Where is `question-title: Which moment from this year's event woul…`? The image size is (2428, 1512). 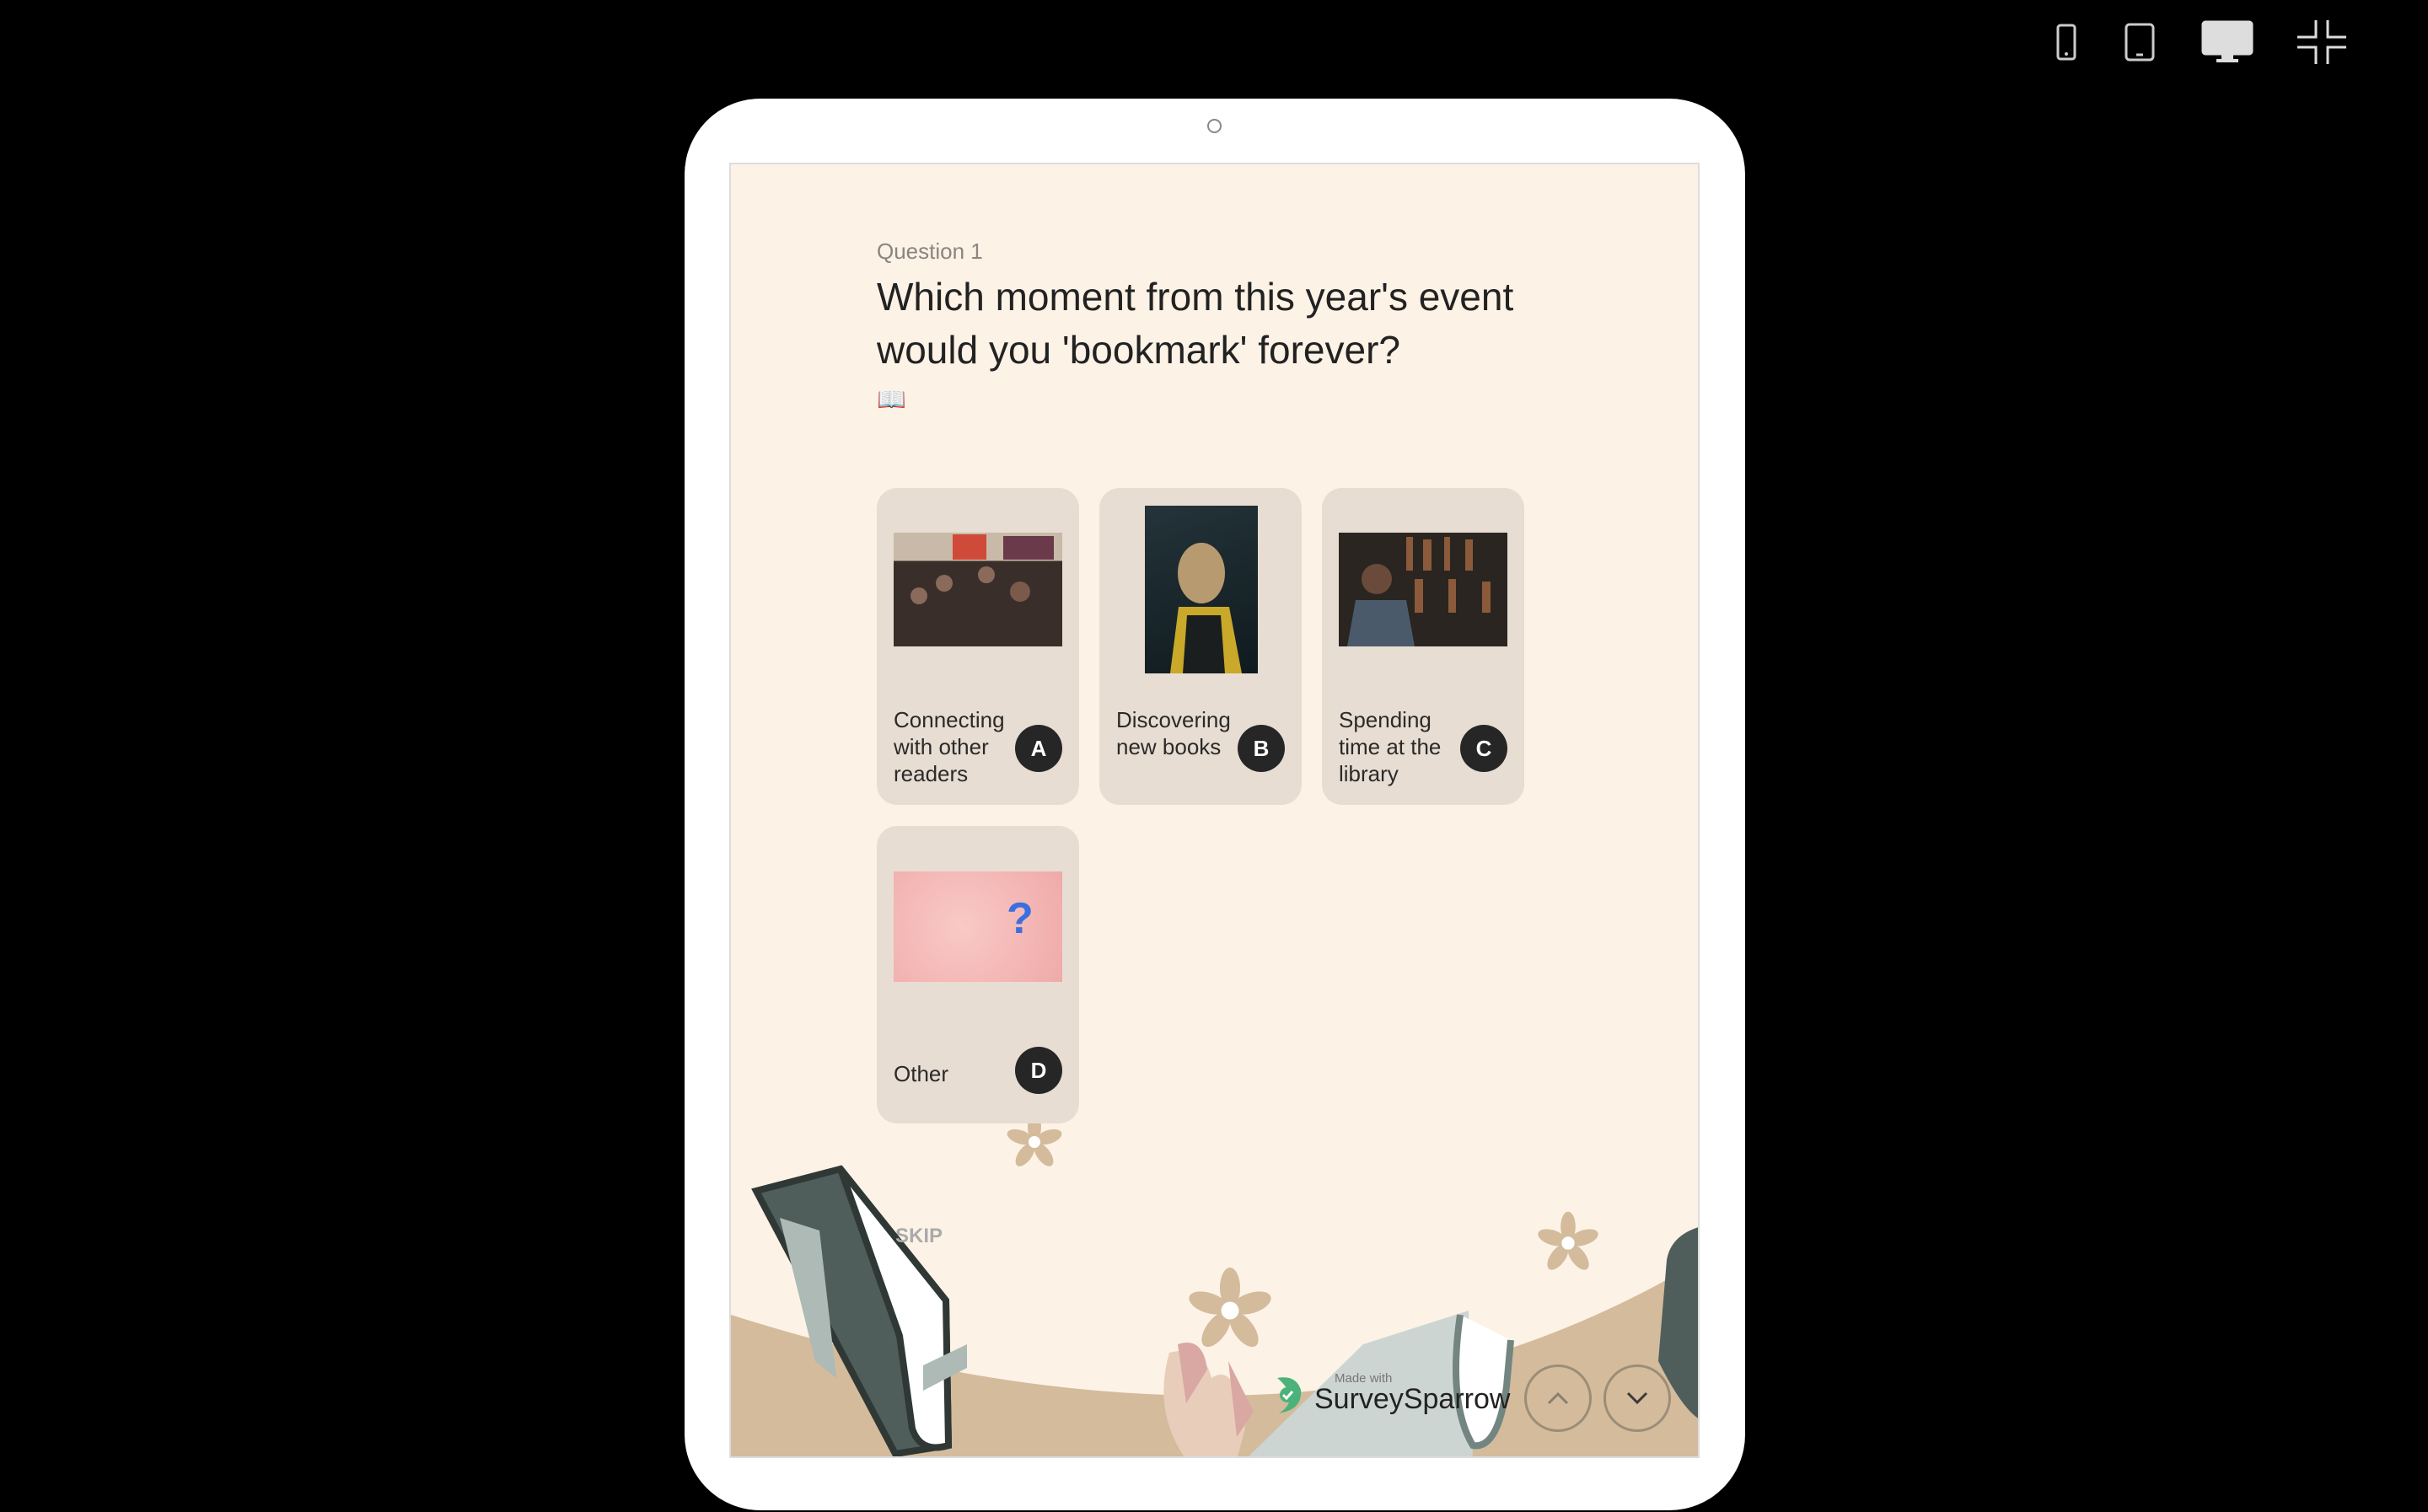 question-title: Which moment from this year's event woul… is located at coordinates (1195, 323).